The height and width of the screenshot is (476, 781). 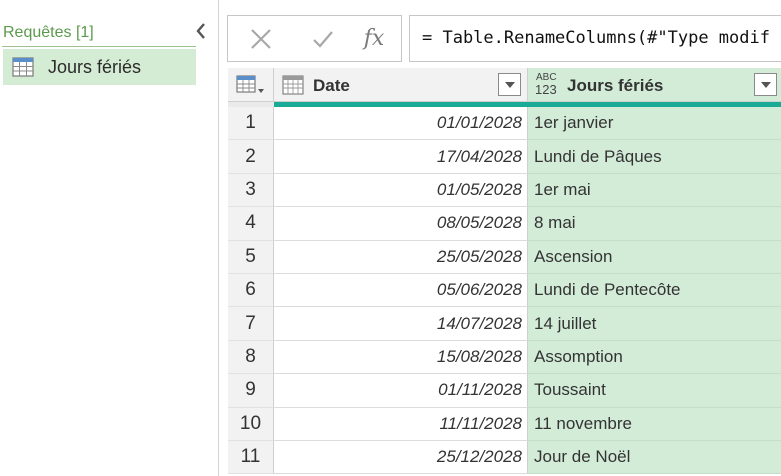 I want to click on column-name-date: Date, so click(x=331, y=85).